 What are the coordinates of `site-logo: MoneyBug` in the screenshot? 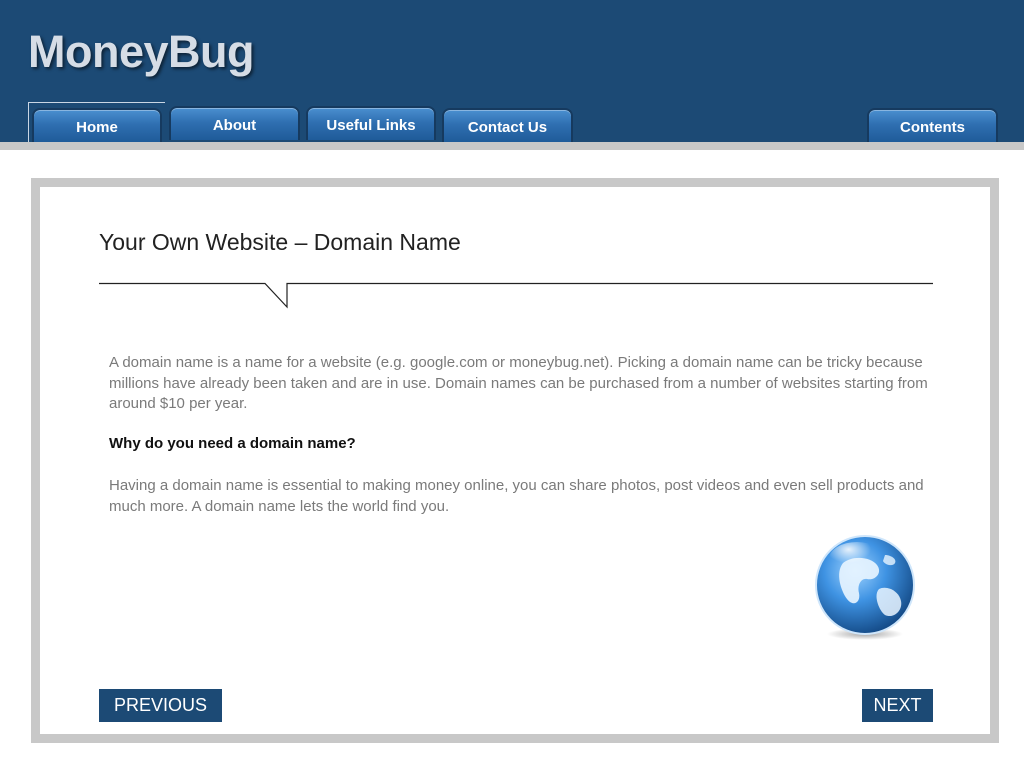 It's located at (141, 51).